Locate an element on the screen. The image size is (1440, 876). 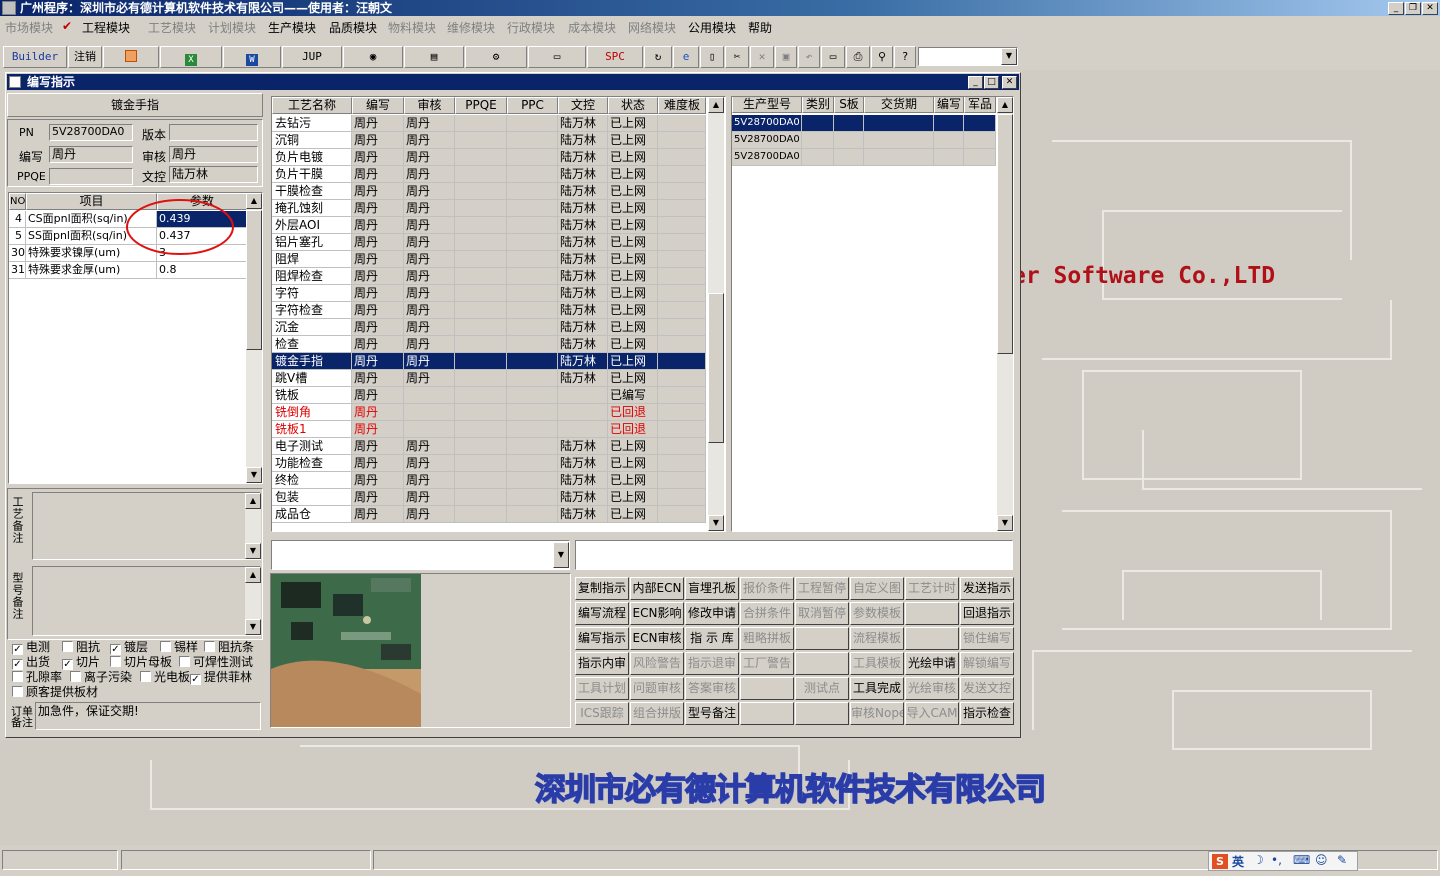
model-header: 类别 is located at coordinates (818, 105).